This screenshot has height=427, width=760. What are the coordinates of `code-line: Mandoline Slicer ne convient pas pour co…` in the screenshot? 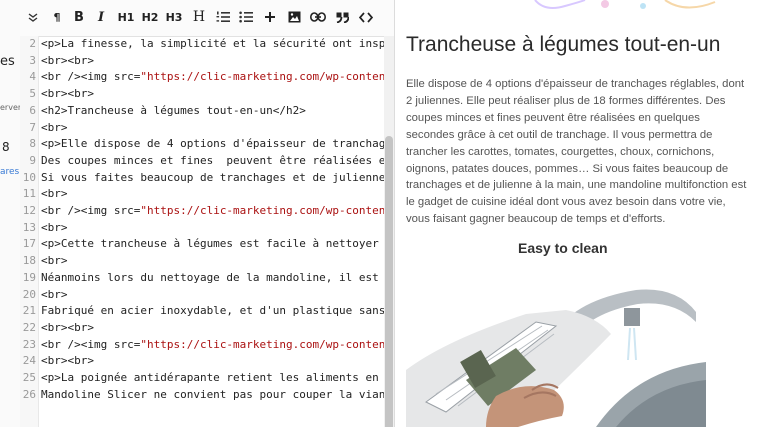 It's located at (212, 394).